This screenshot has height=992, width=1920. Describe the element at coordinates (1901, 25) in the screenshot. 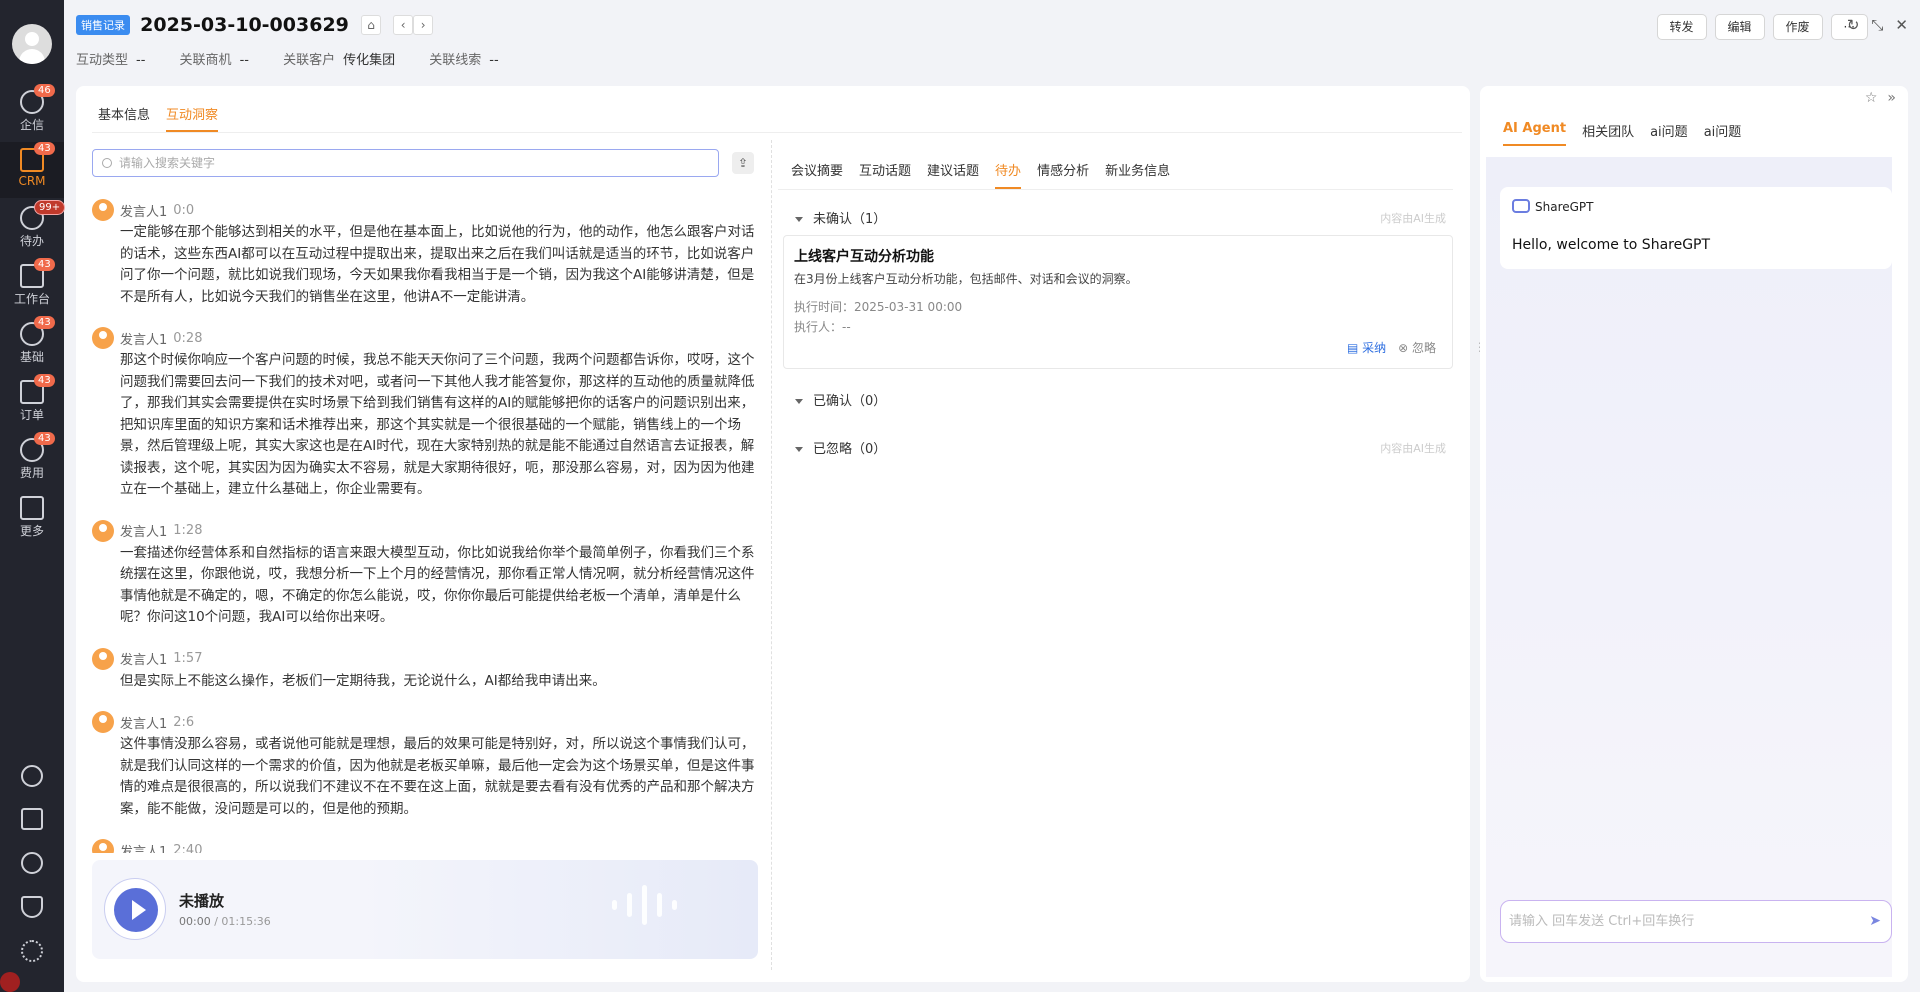

I see `close-icon: ✕` at that location.